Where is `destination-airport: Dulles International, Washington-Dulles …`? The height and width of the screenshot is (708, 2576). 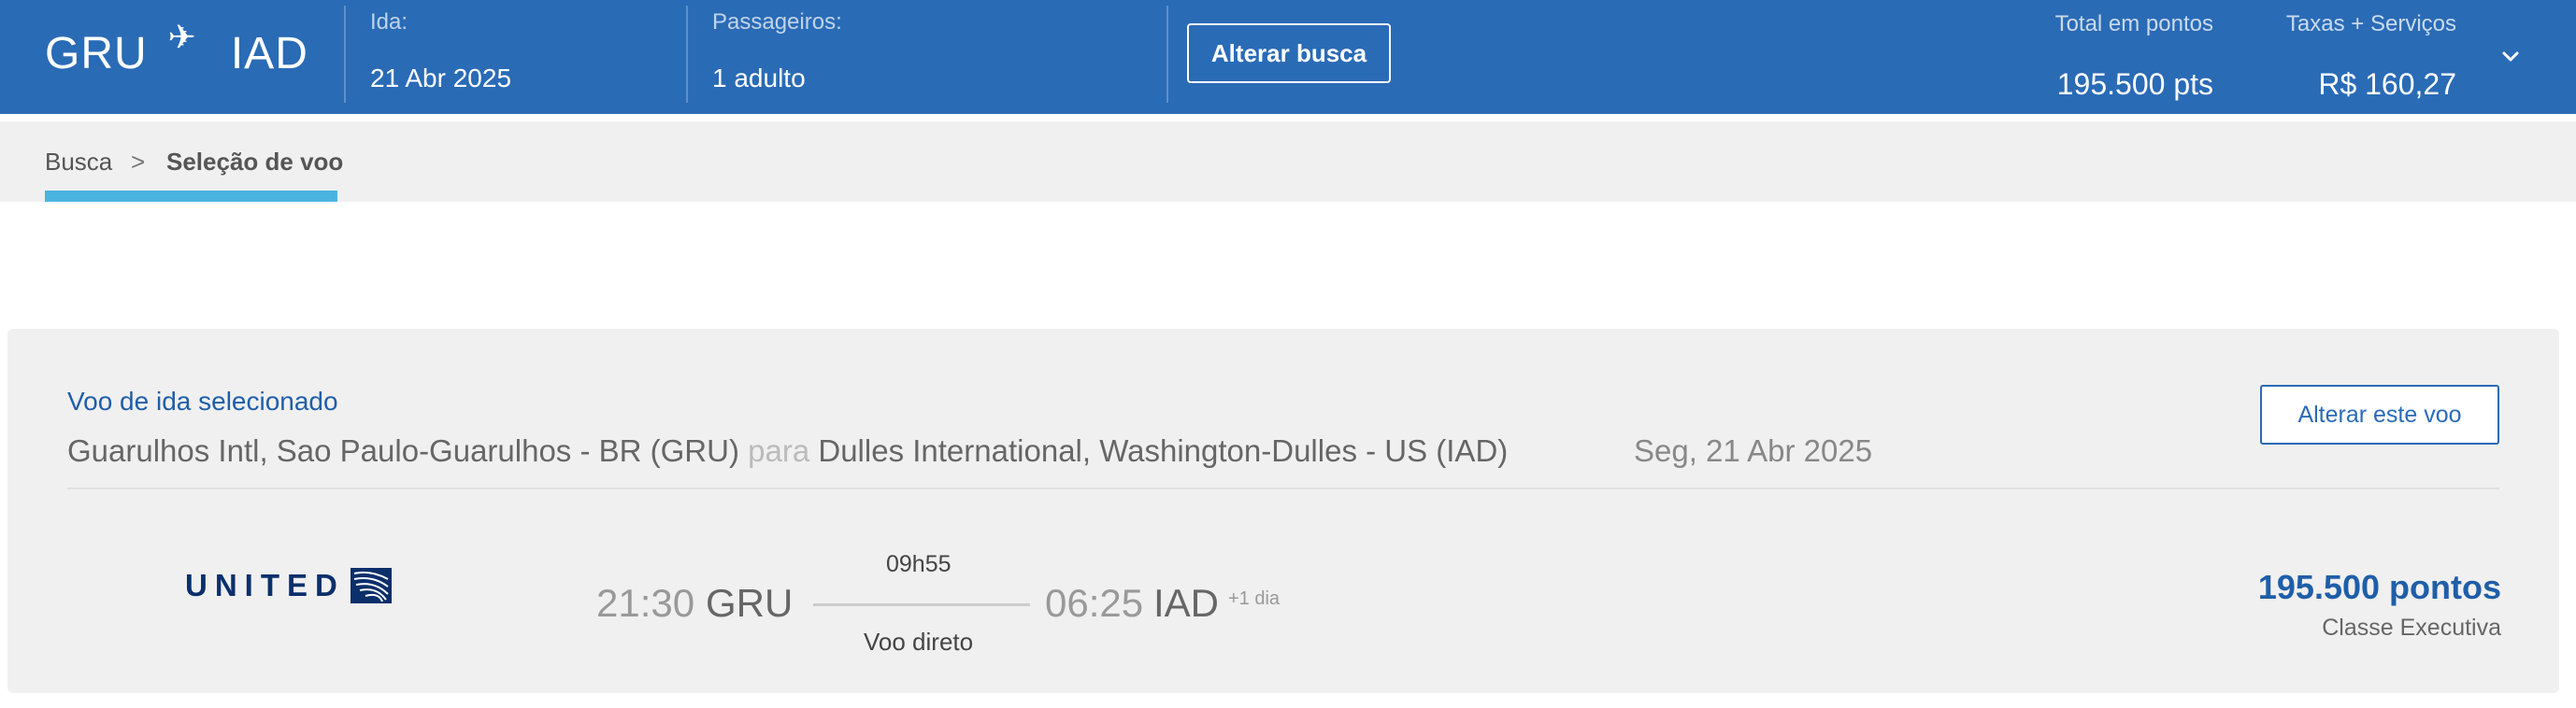
destination-airport: Dulles International, Washington-Dulles … is located at coordinates (1163, 450).